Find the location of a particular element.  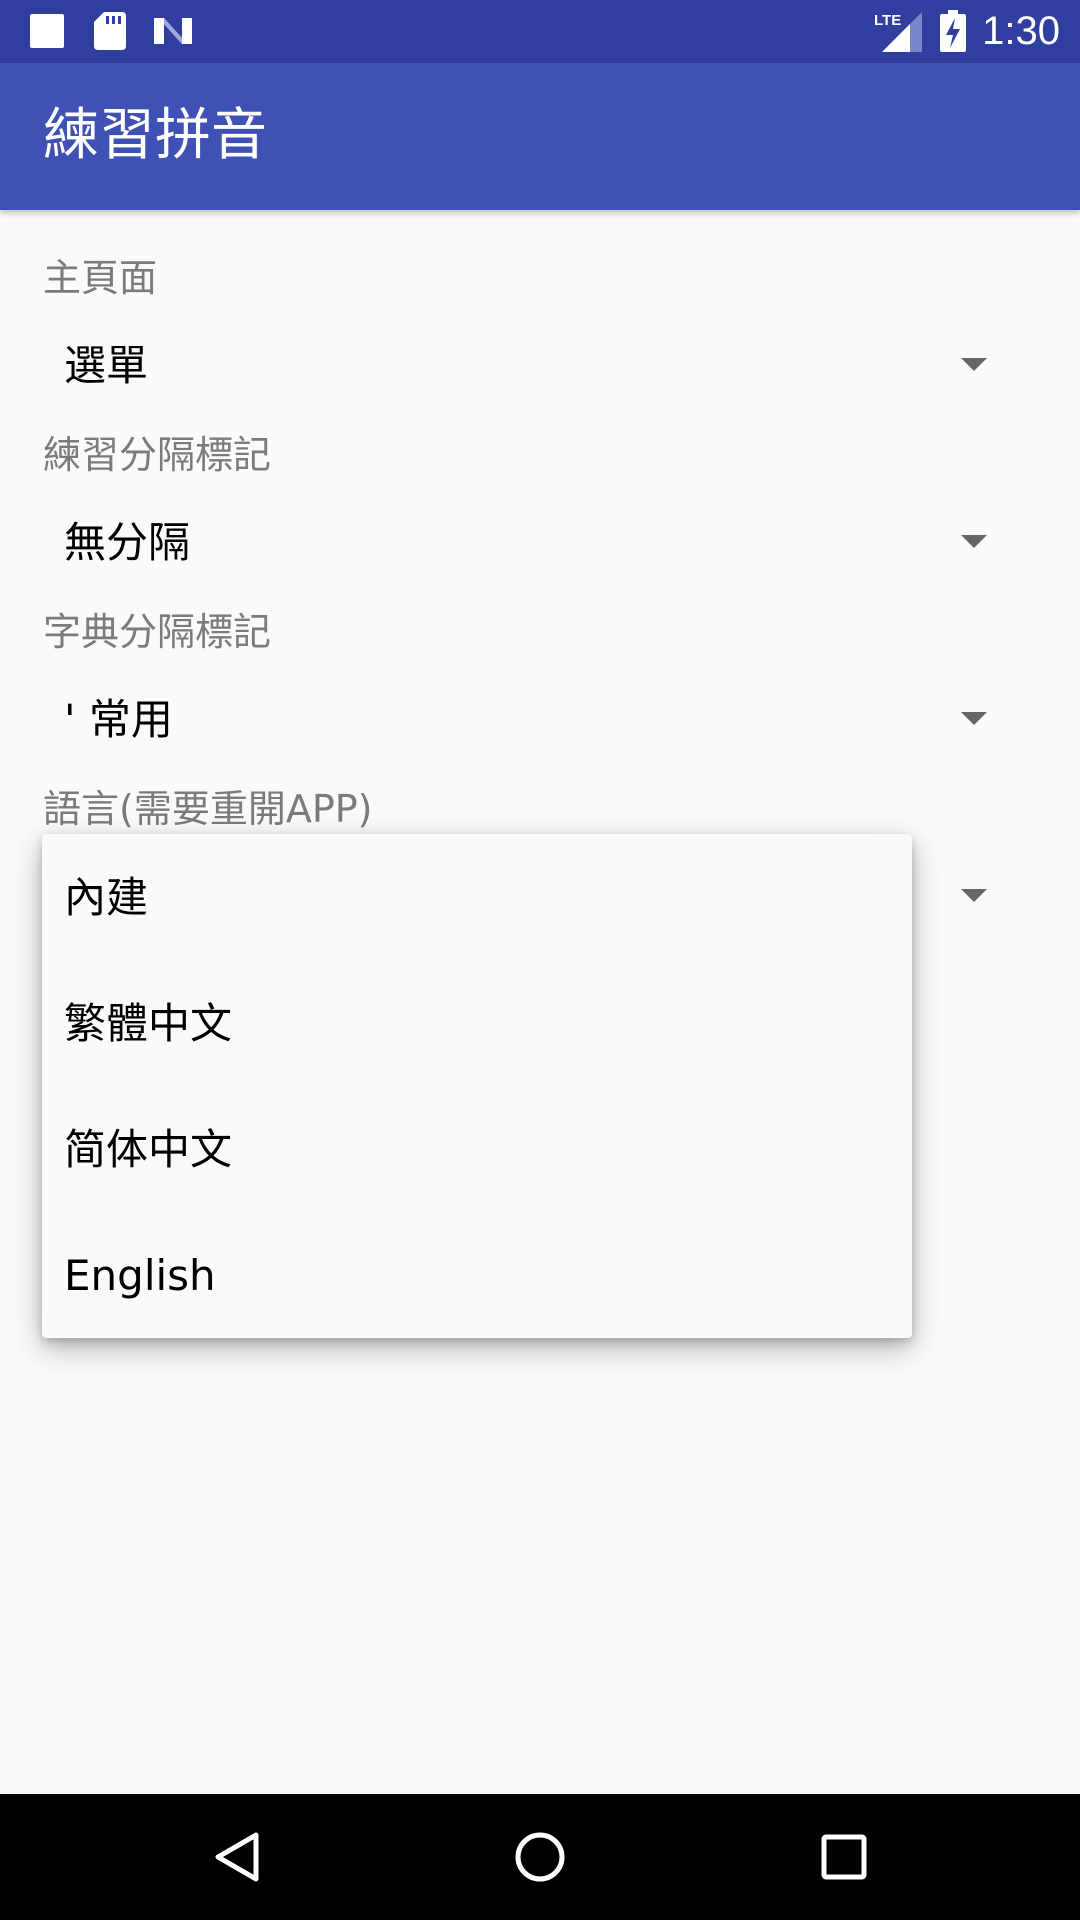

option-label: 简体中文 is located at coordinates (148, 1149).